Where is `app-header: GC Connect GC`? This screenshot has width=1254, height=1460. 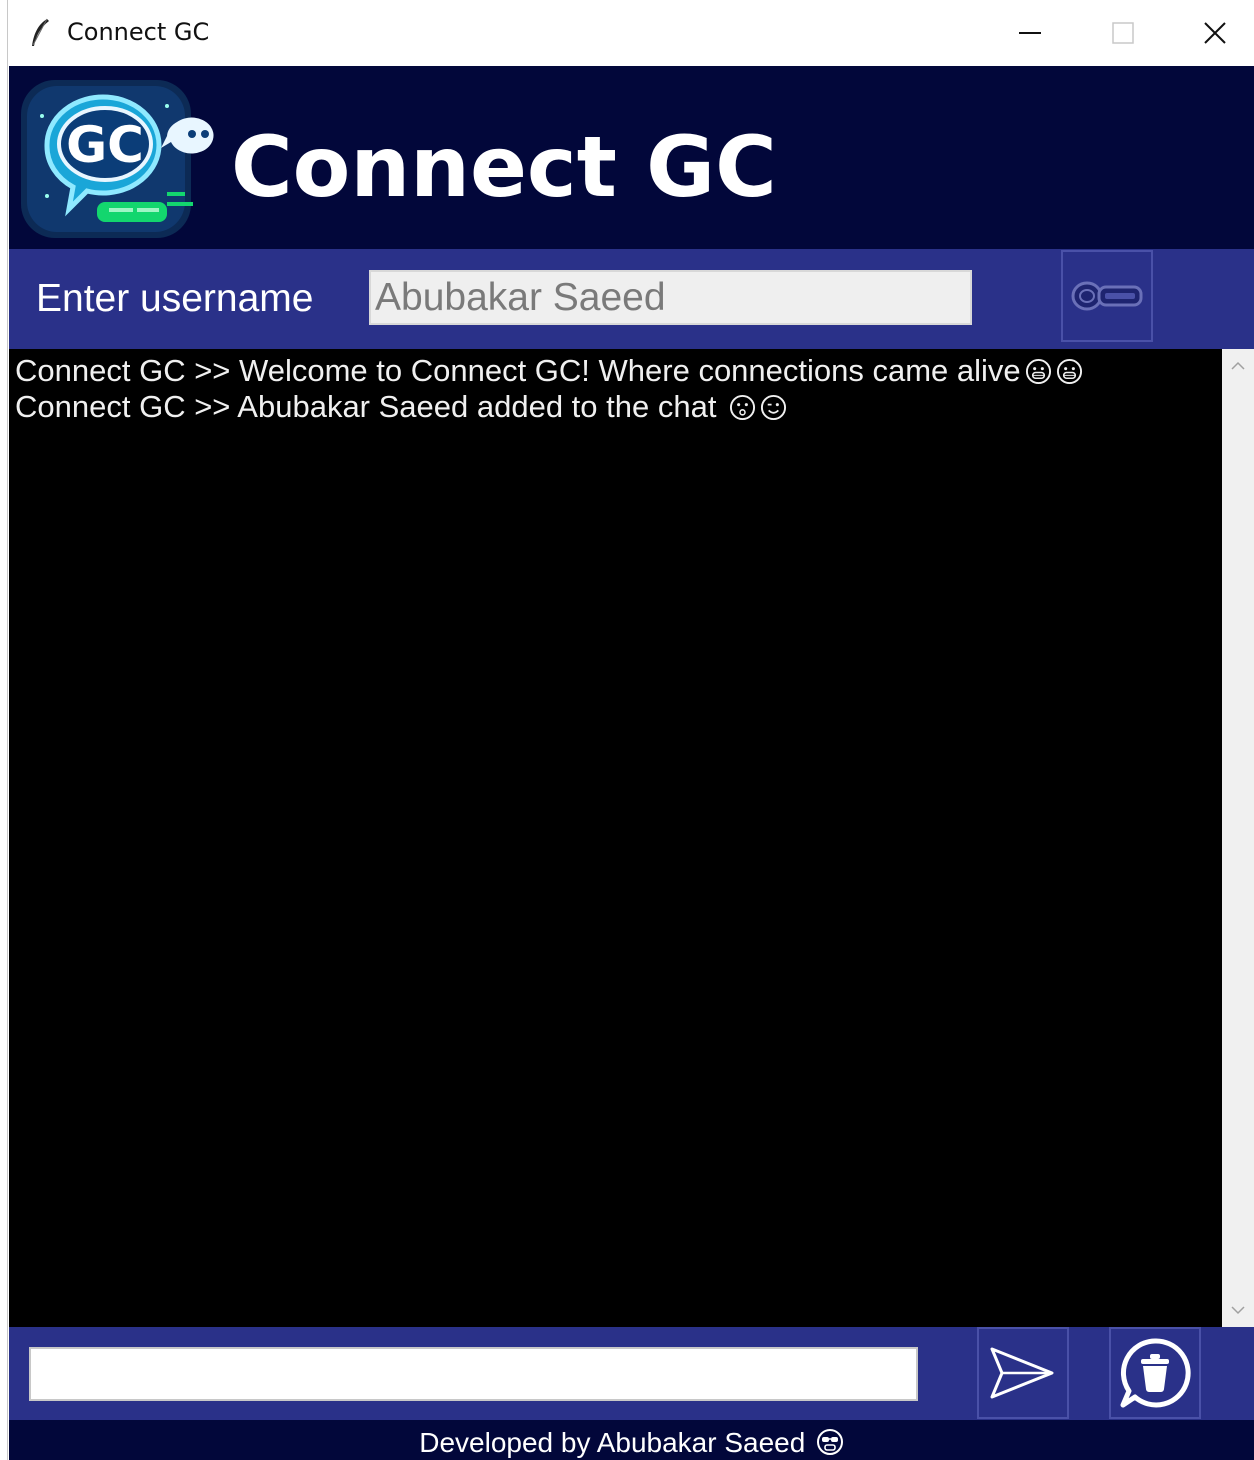
app-header: GC Connect GC is located at coordinates (631, 157).